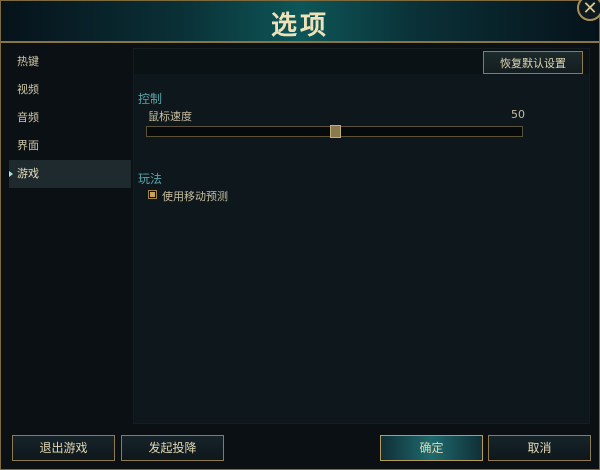  I want to click on surrender-button: 发起投降, so click(172, 448).